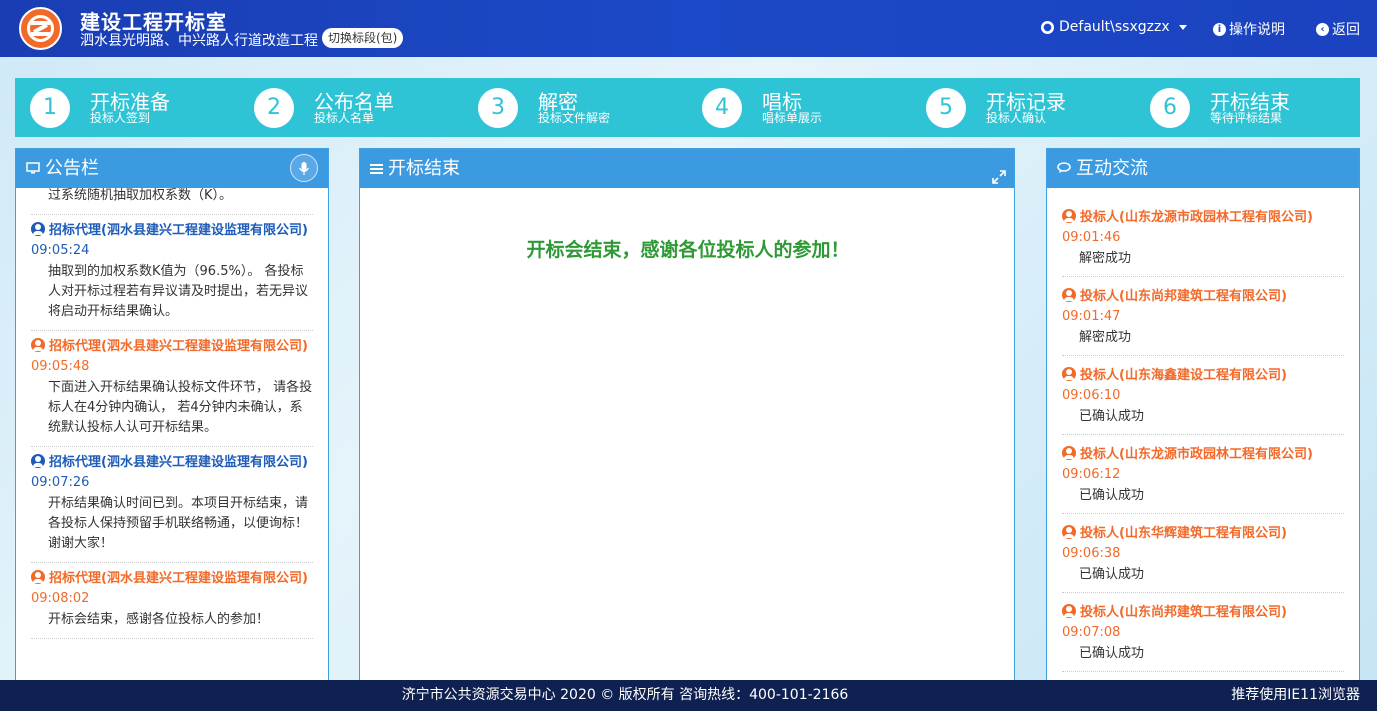 Image resolution: width=1377 pixels, height=711 pixels. What do you see at coordinates (498, 108) in the screenshot?
I see `step-number: 3` at bounding box center [498, 108].